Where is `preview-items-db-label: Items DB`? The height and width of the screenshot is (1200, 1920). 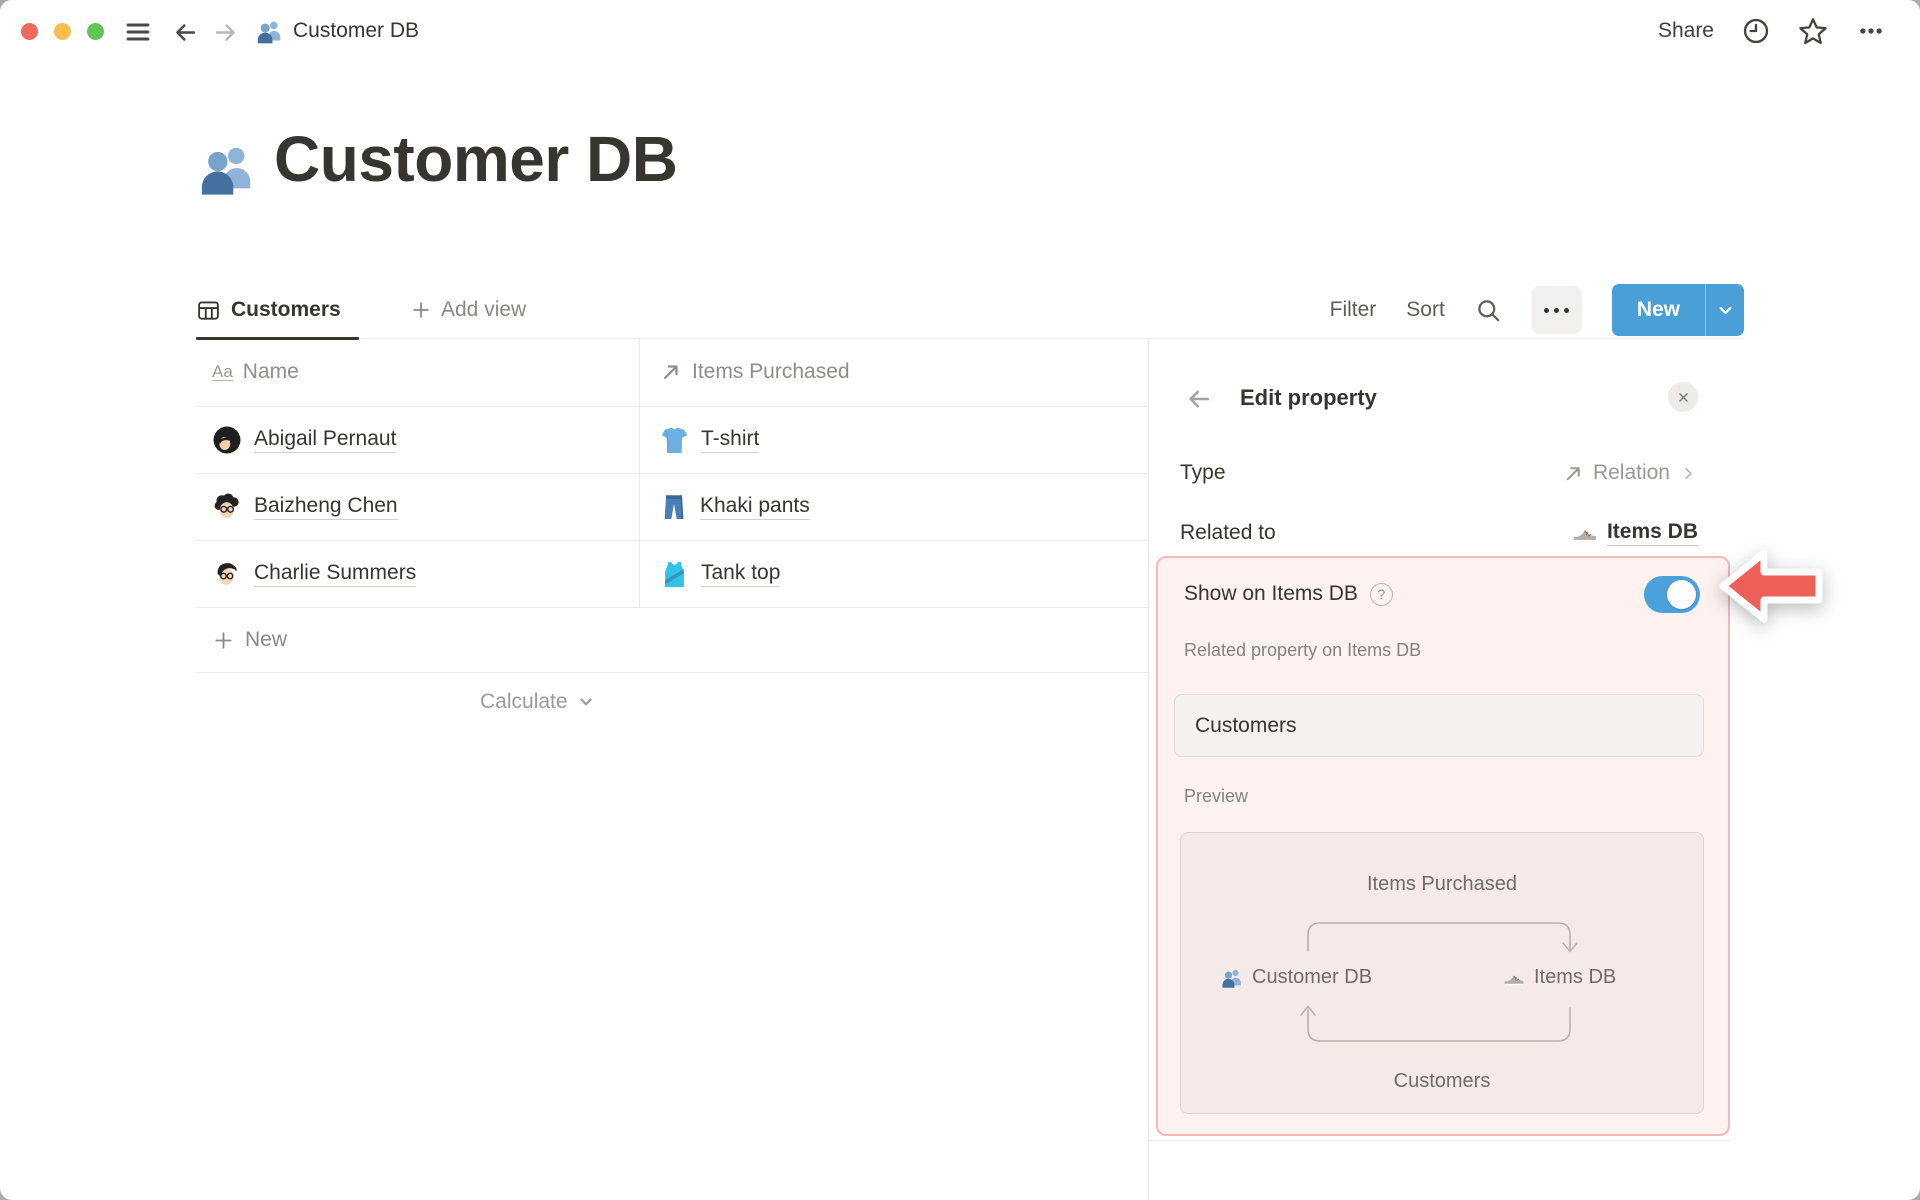 preview-items-db-label: Items DB is located at coordinates (1575, 977).